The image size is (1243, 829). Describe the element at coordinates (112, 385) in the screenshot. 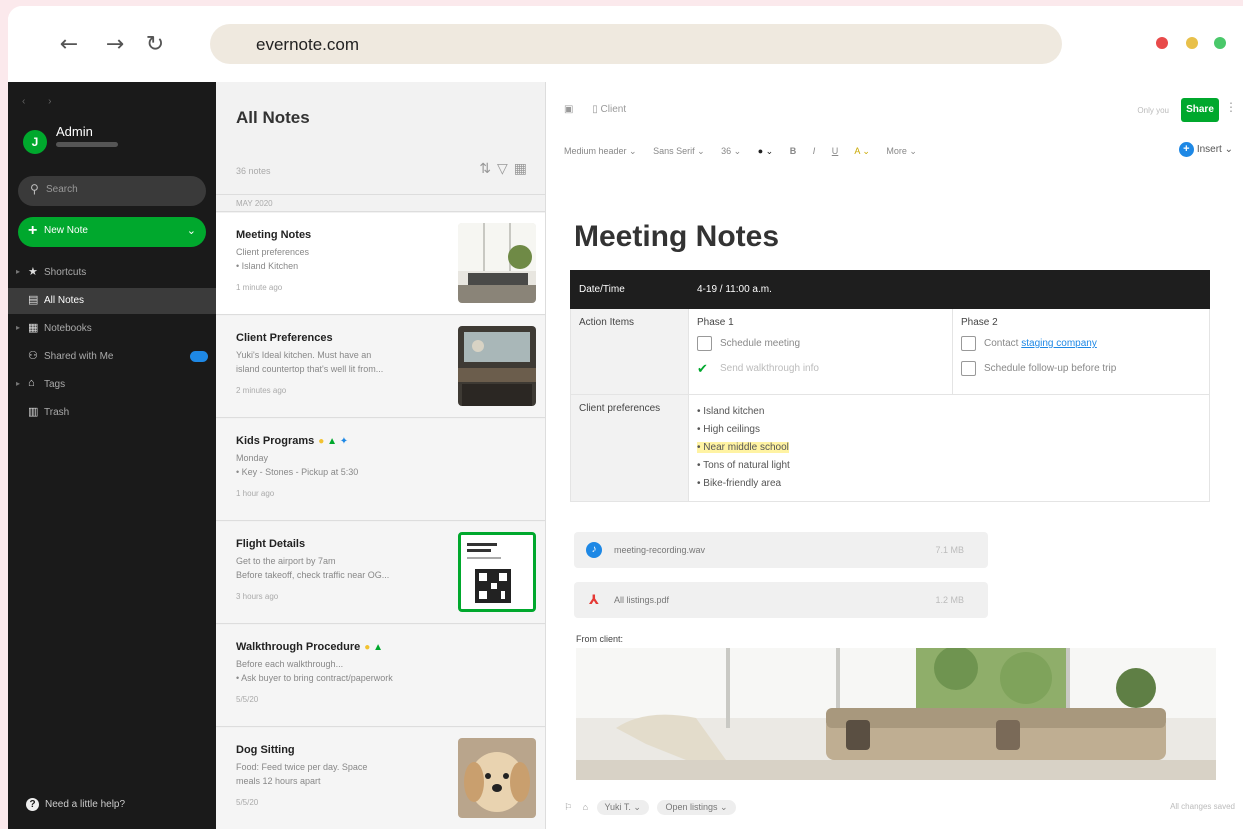

I see `sidebar-item-tags: ▸ ⌂ Tags` at that location.